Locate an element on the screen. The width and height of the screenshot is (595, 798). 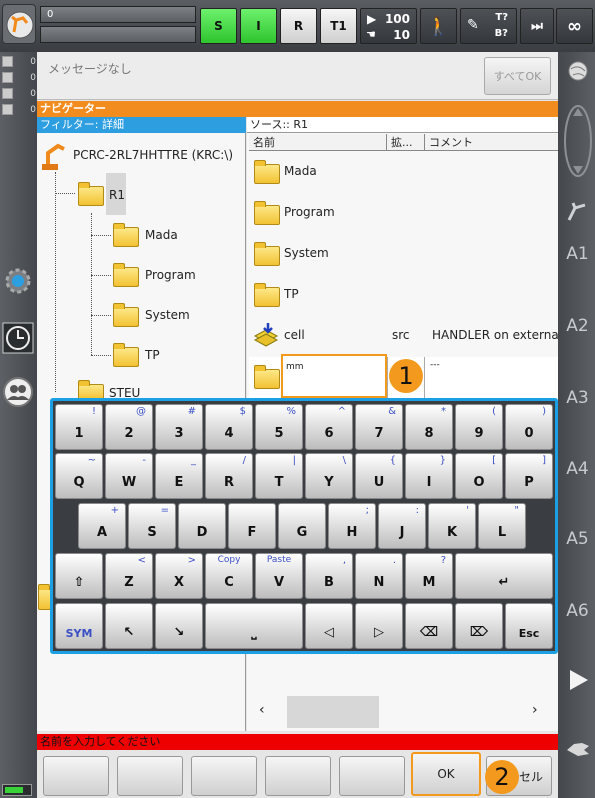
users-icon is located at coordinates (18, 392).